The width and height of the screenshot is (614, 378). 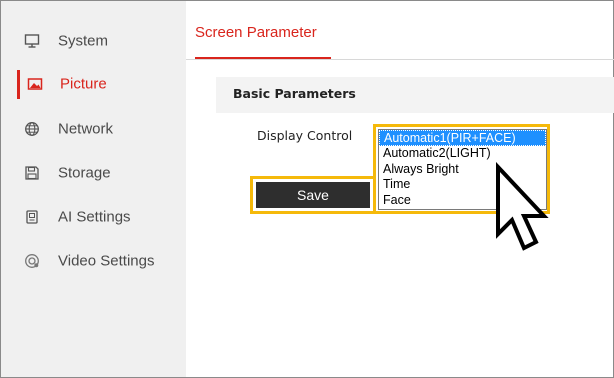 I want to click on select-option: Automatic2(LIGHT), so click(x=462, y=154).